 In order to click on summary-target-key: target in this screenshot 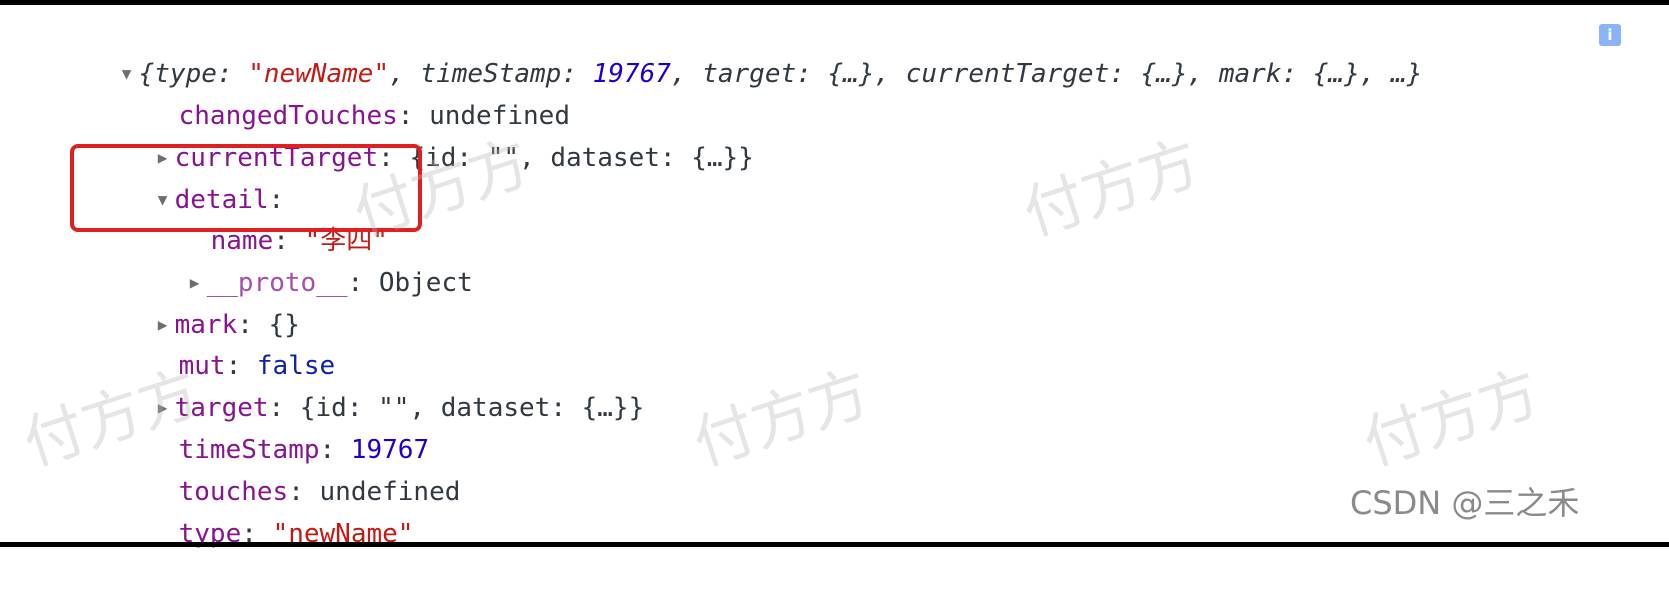, I will do `click(749, 74)`.